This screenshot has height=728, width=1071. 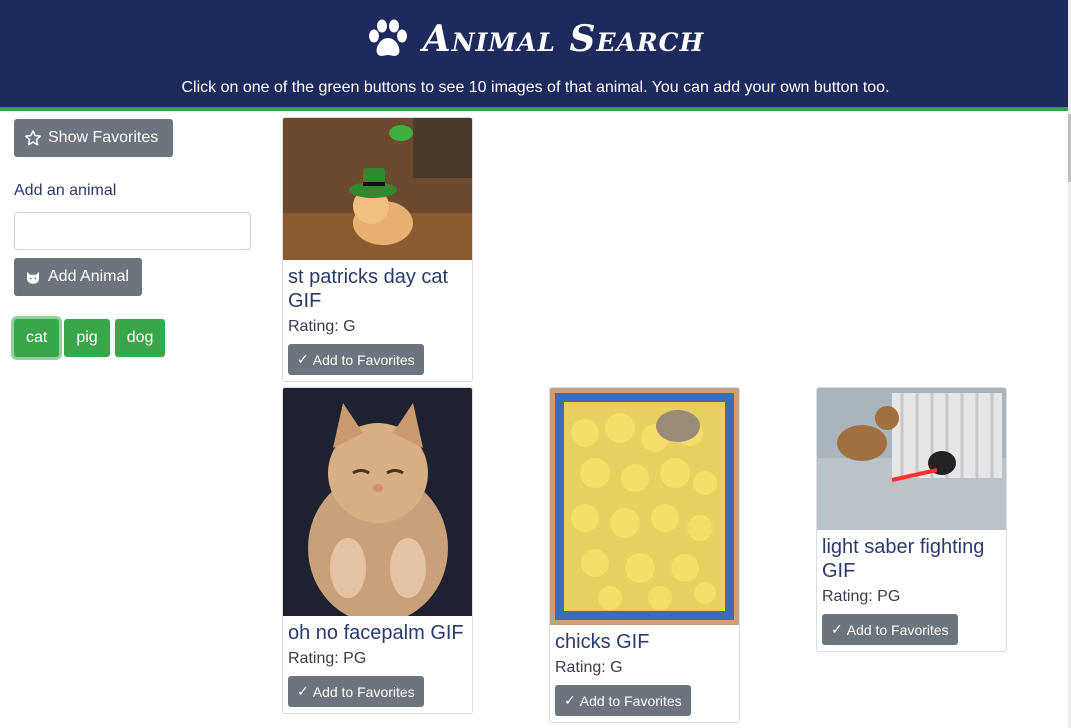 What do you see at coordinates (33, 138) in the screenshot?
I see `star-icon` at bounding box center [33, 138].